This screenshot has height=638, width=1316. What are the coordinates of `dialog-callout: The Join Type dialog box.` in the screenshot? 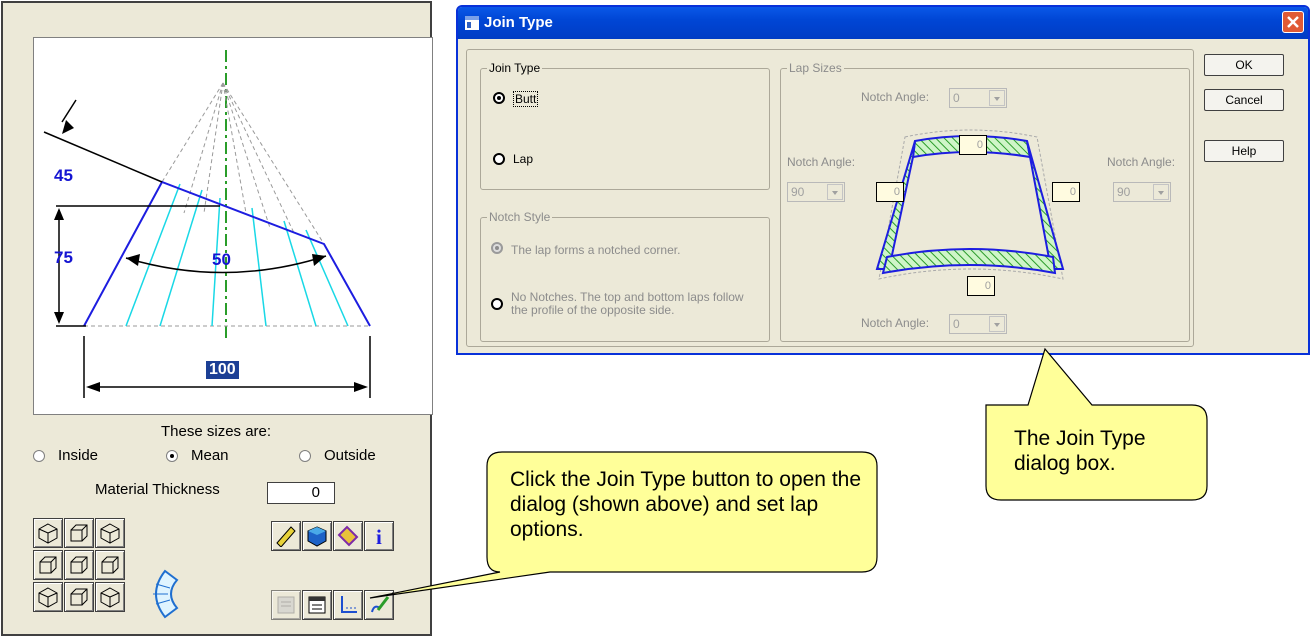 It's located at (1080, 451).